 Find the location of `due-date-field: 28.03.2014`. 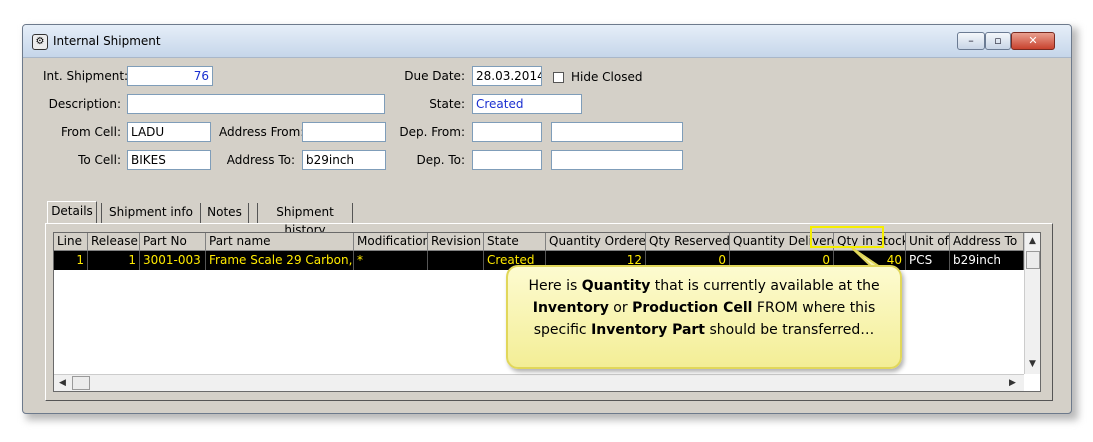

due-date-field: 28.03.2014 is located at coordinates (507, 76).